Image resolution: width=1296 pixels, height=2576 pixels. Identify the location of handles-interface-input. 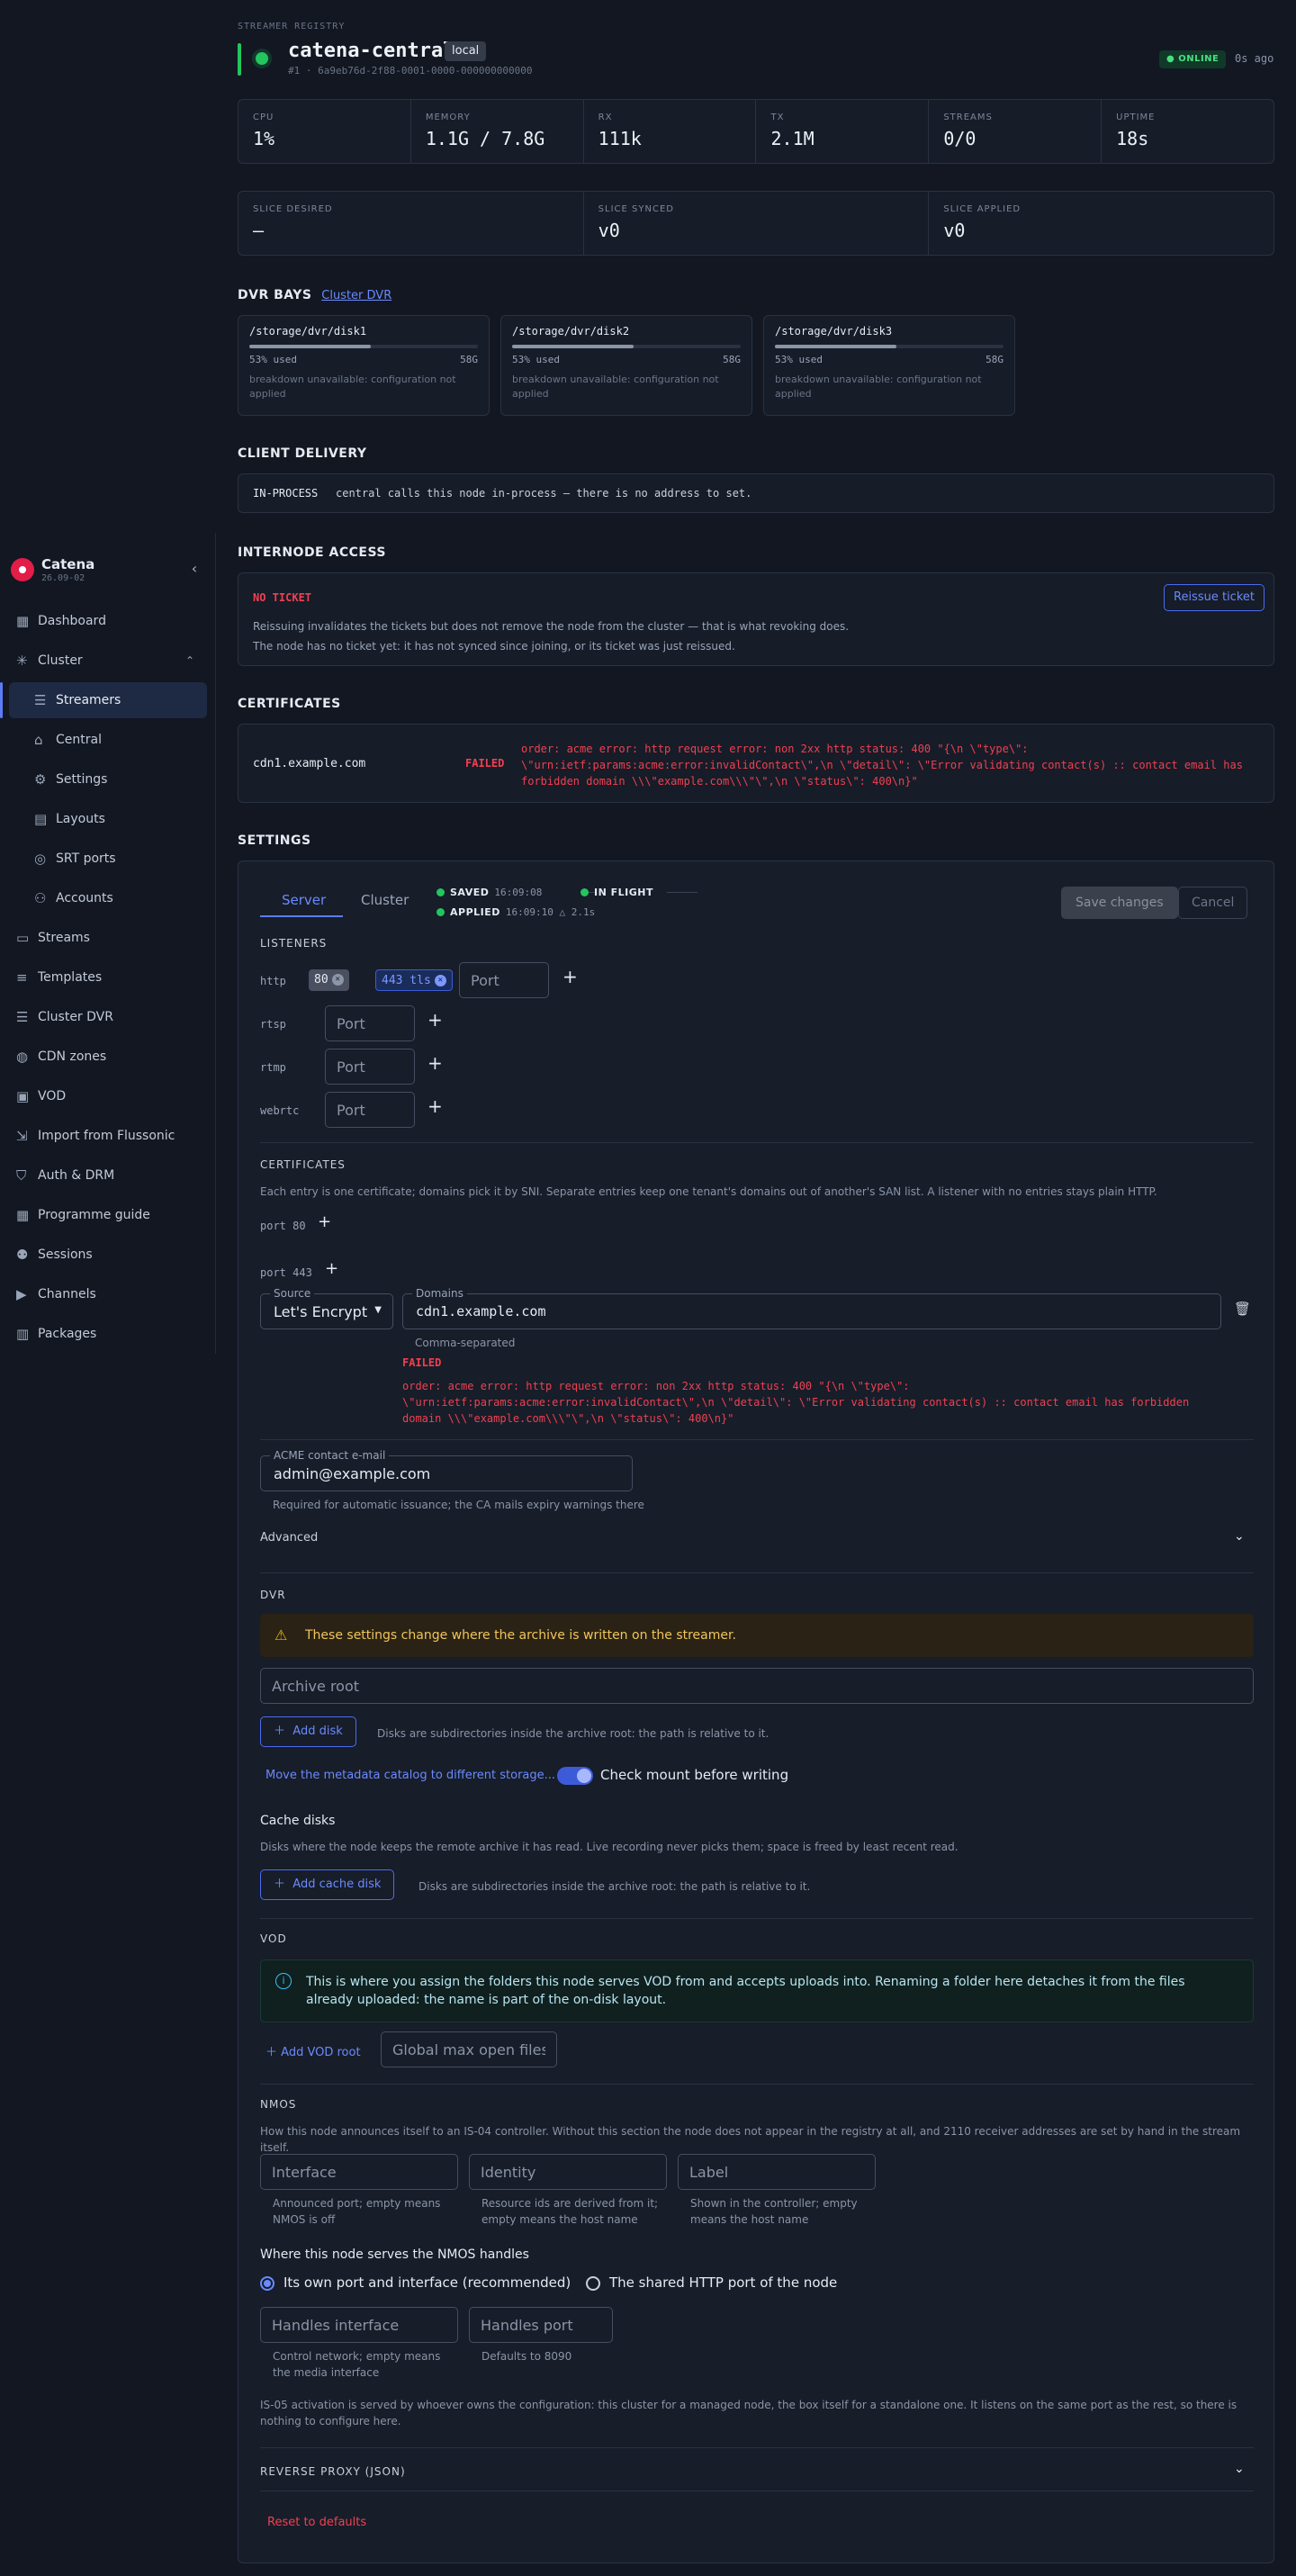
(359, 2325).